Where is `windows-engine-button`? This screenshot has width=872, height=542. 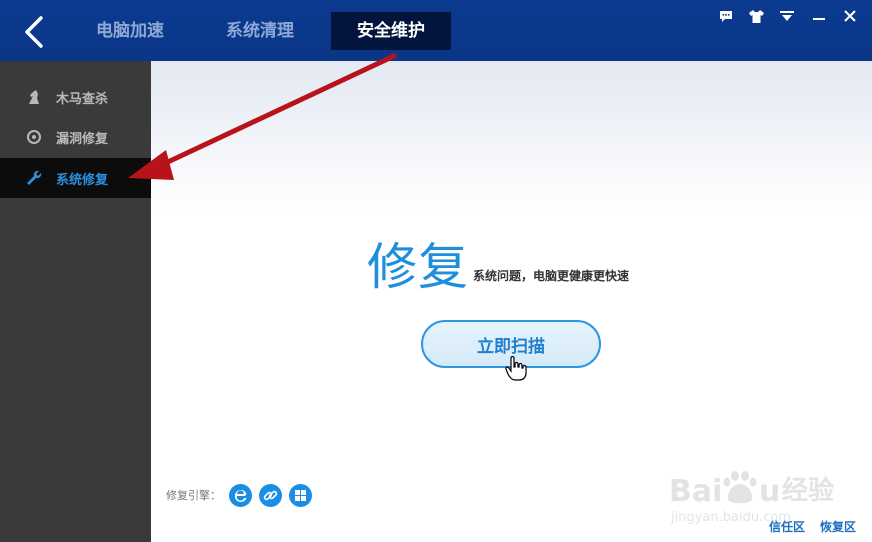
windows-engine-button is located at coordinates (300, 495).